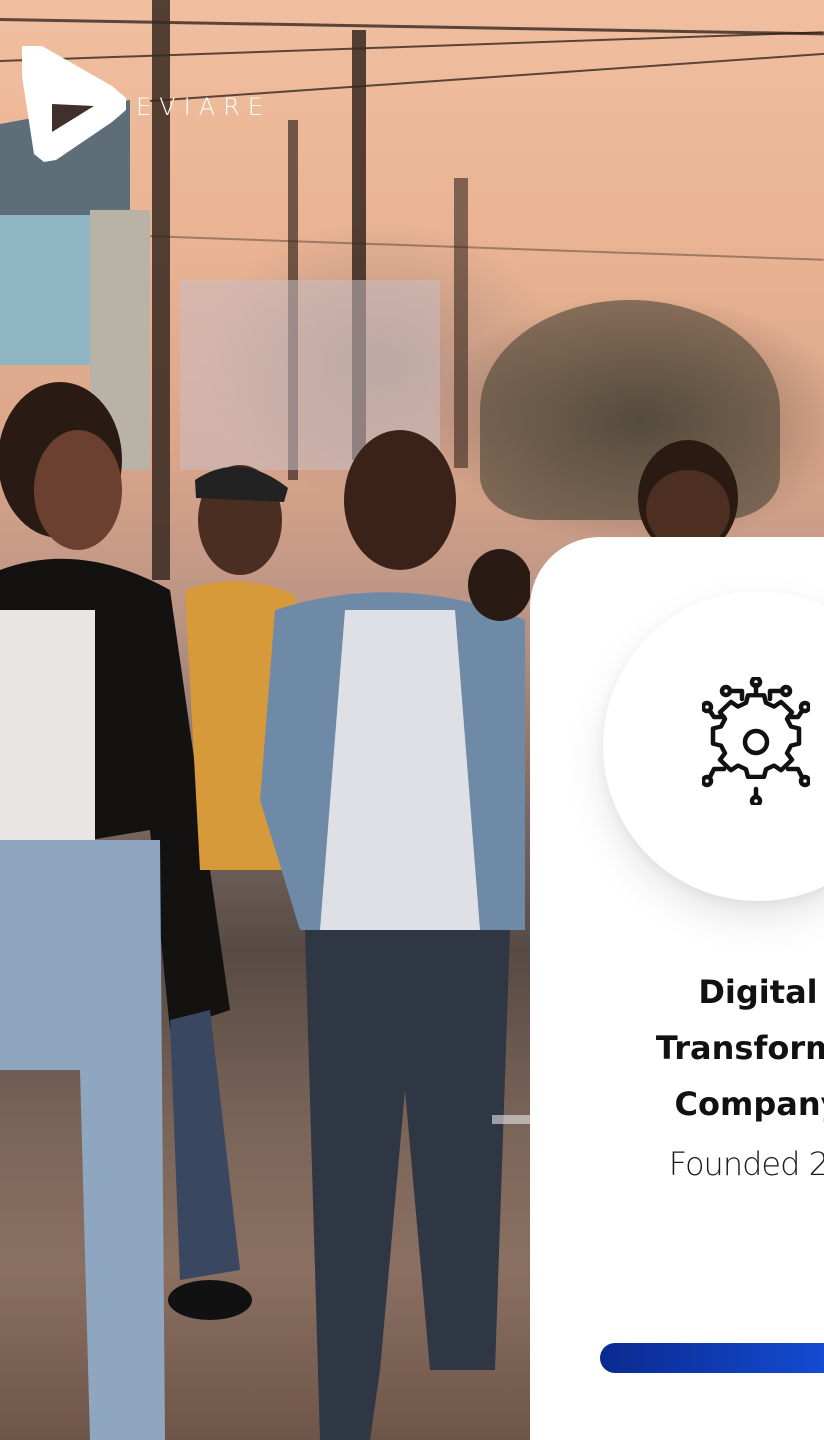  What do you see at coordinates (712, 1358) in the screenshot?
I see `accent-bar` at bounding box center [712, 1358].